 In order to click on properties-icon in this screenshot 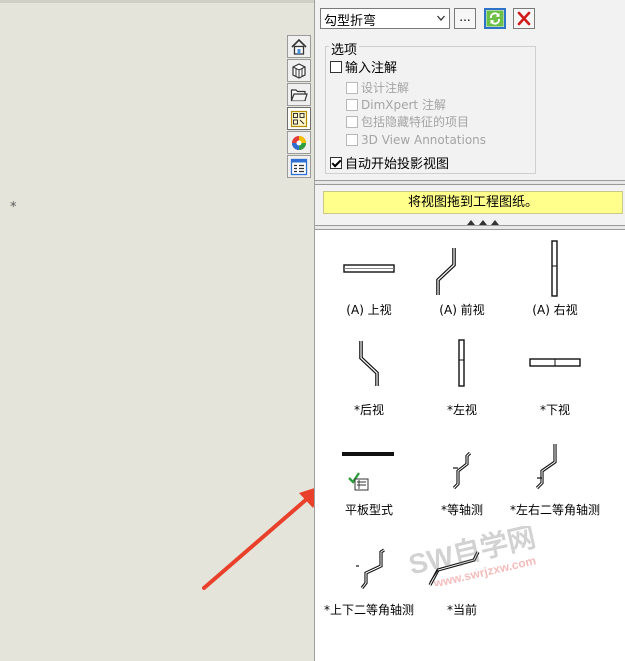, I will do `click(299, 166)`.